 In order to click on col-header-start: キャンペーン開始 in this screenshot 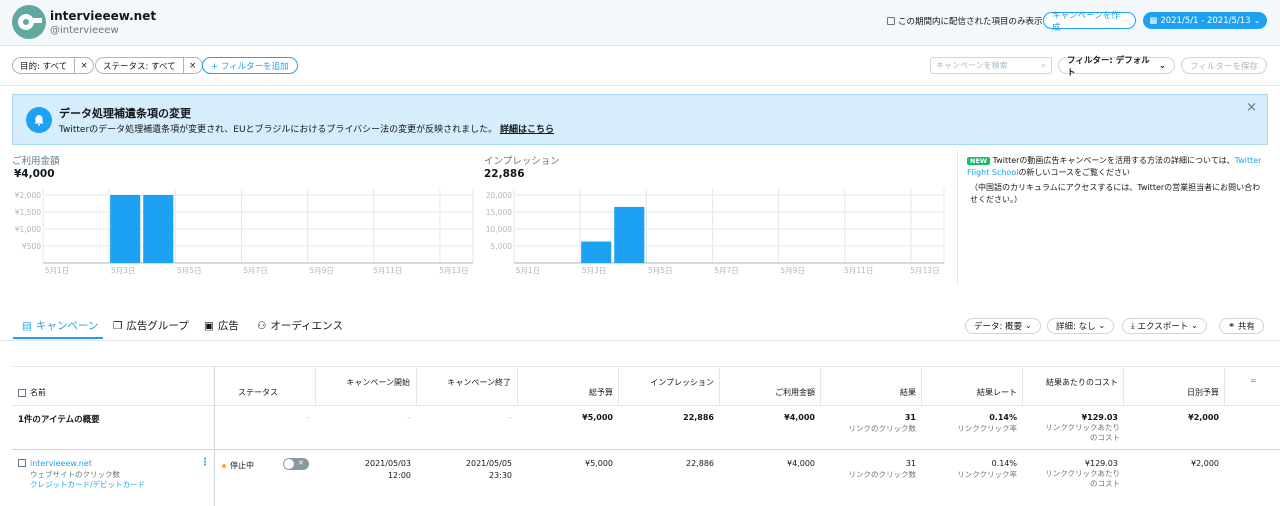, I will do `click(376, 382)`.